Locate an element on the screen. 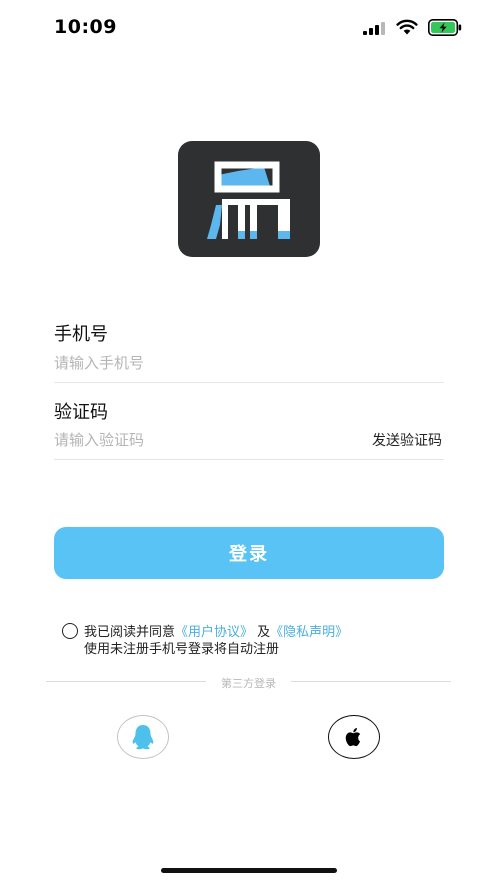 This screenshot has height=883, width=497. third-party-divider-left is located at coordinates (126, 681).